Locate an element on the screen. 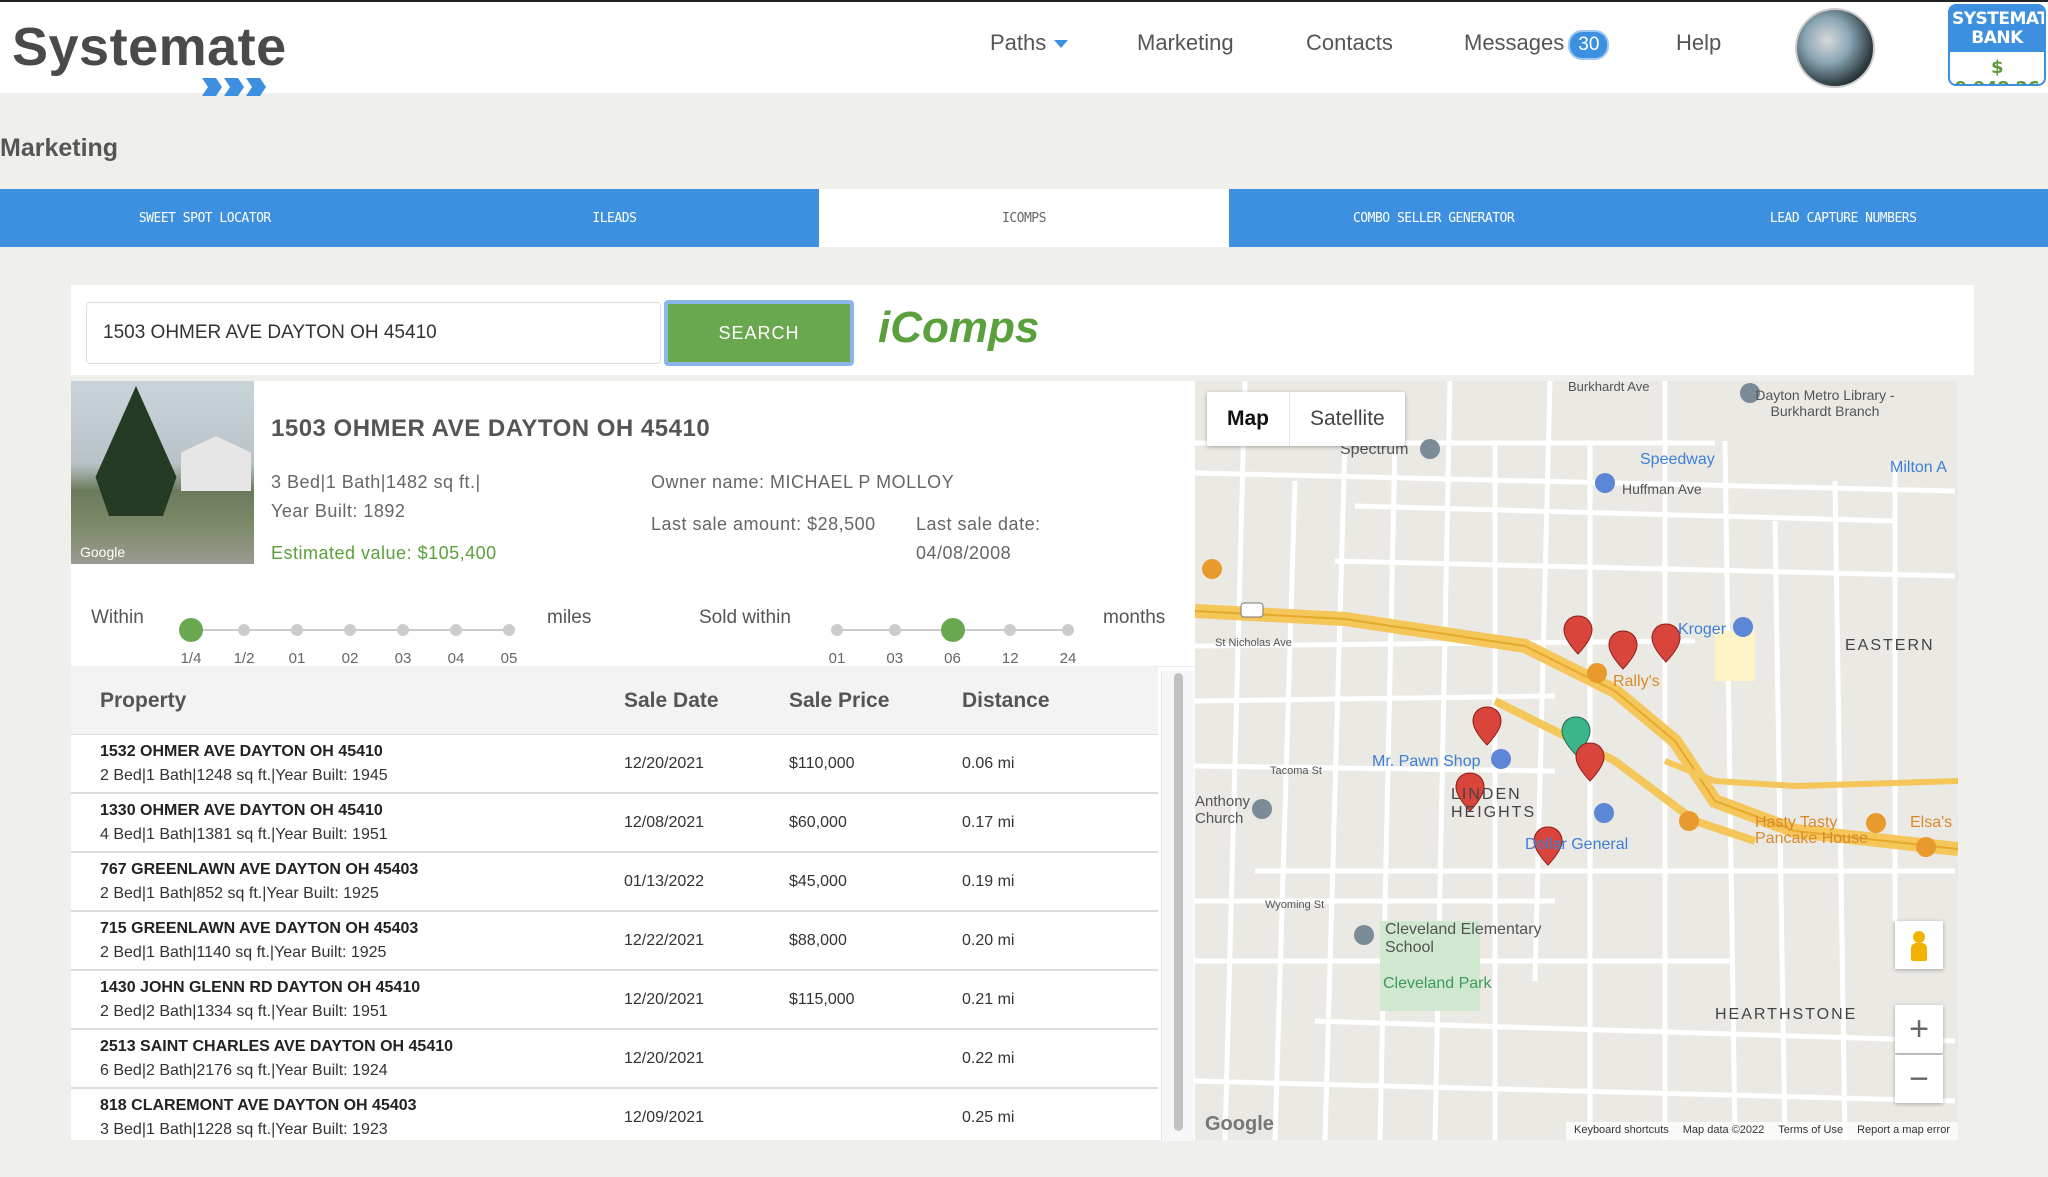 This screenshot has height=1177, width=2048. terms-link: Terms of Use is located at coordinates (1810, 1131).